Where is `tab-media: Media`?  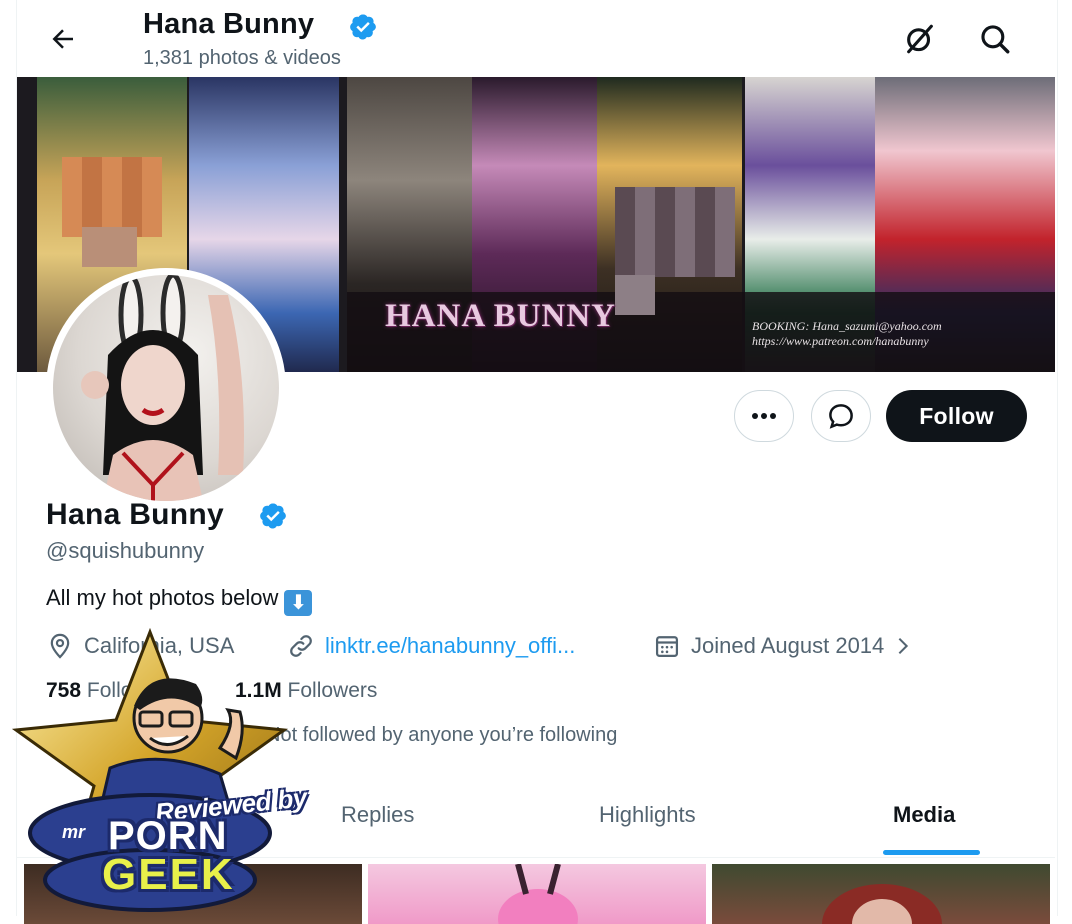
tab-media: Media is located at coordinates (924, 815).